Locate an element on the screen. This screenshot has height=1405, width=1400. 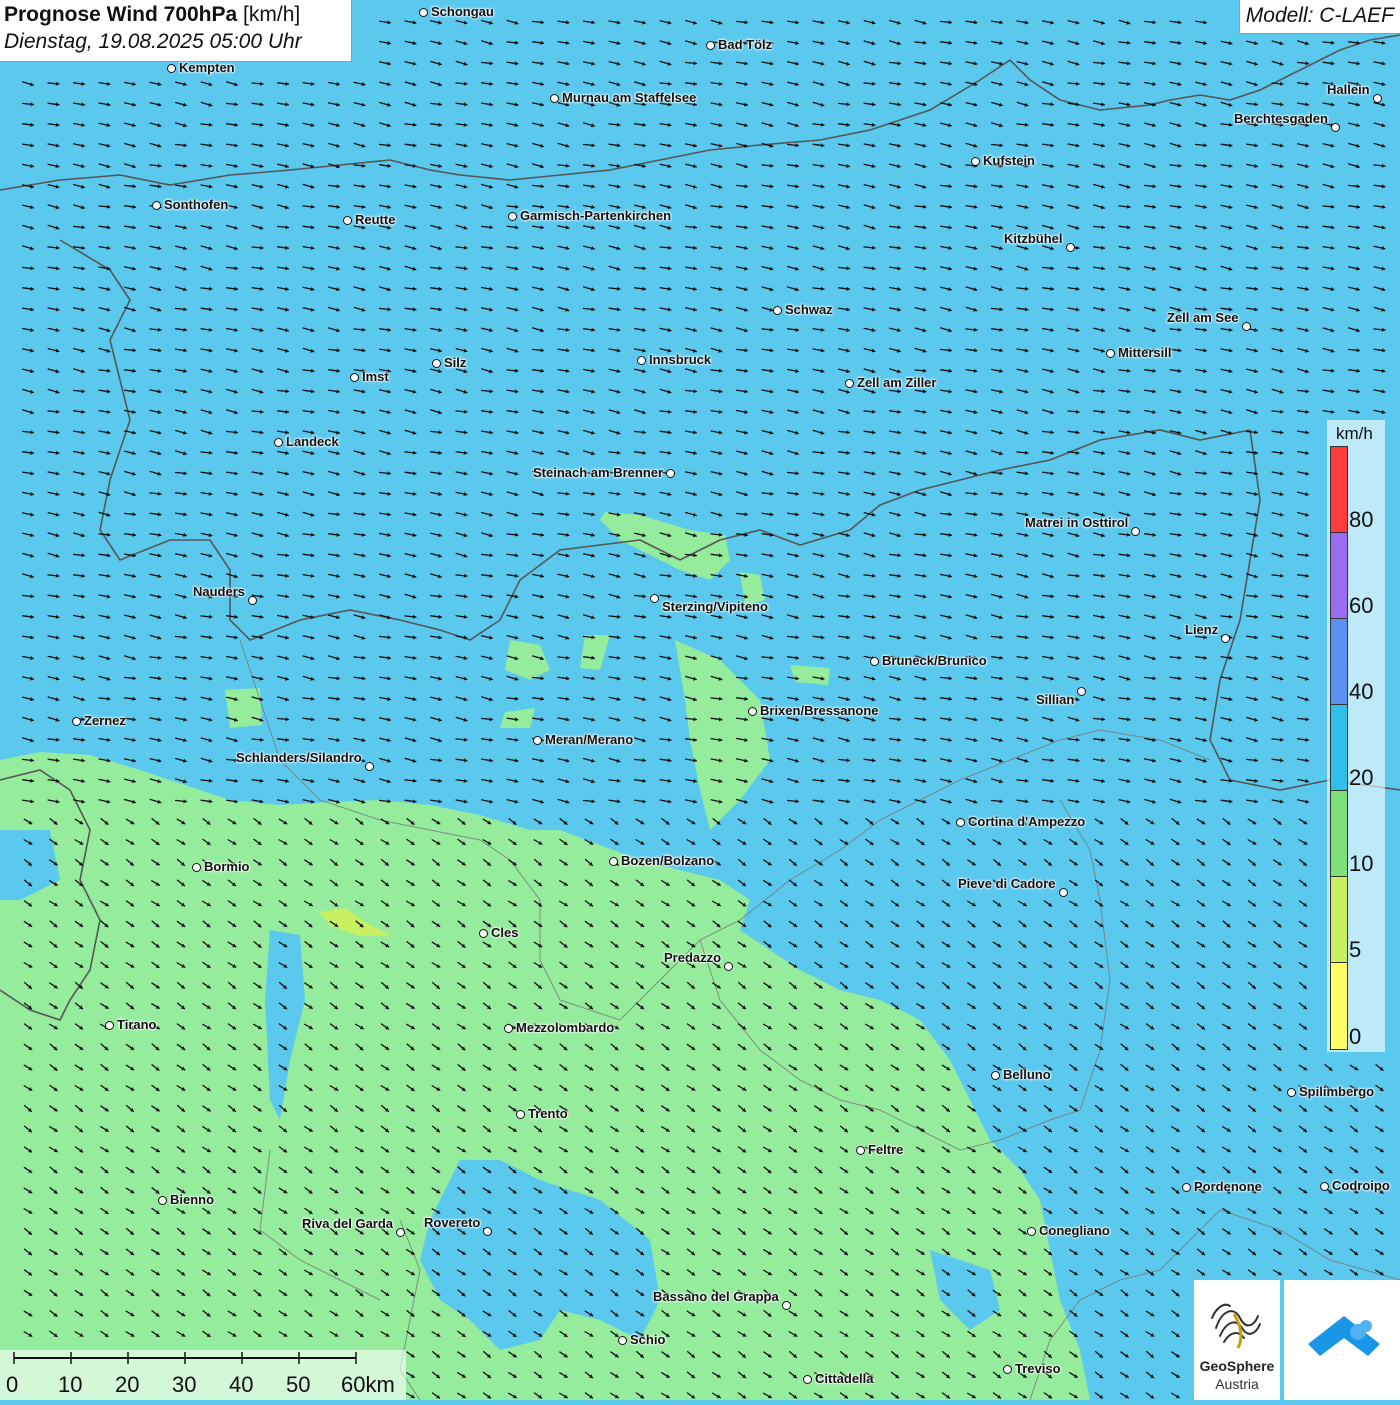
wind-zone-10-20-small5 is located at coordinates (810, 675).